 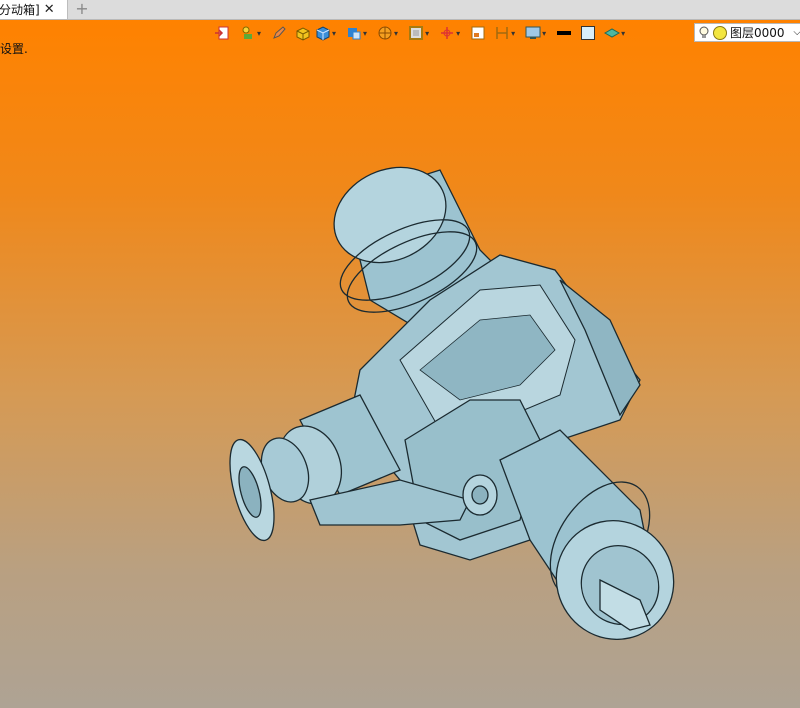 What do you see at coordinates (720, 32) in the screenshot?
I see `layer-color-icon` at bounding box center [720, 32].